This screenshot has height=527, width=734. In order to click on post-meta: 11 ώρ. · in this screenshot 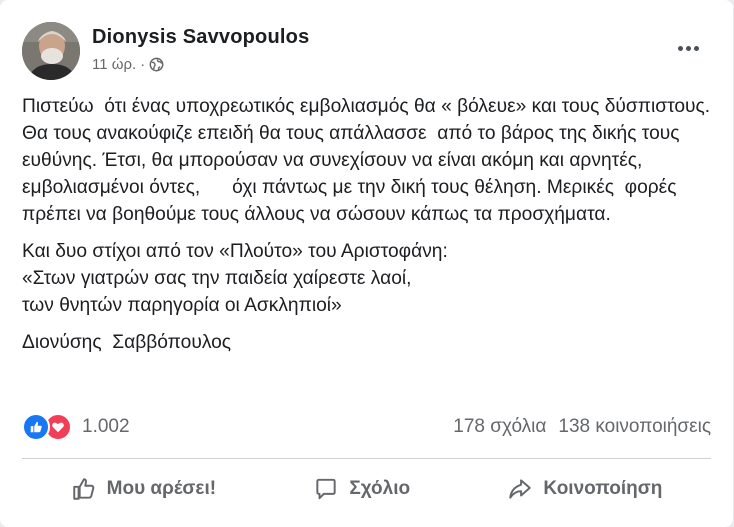, I will do `click(128, 64)`.